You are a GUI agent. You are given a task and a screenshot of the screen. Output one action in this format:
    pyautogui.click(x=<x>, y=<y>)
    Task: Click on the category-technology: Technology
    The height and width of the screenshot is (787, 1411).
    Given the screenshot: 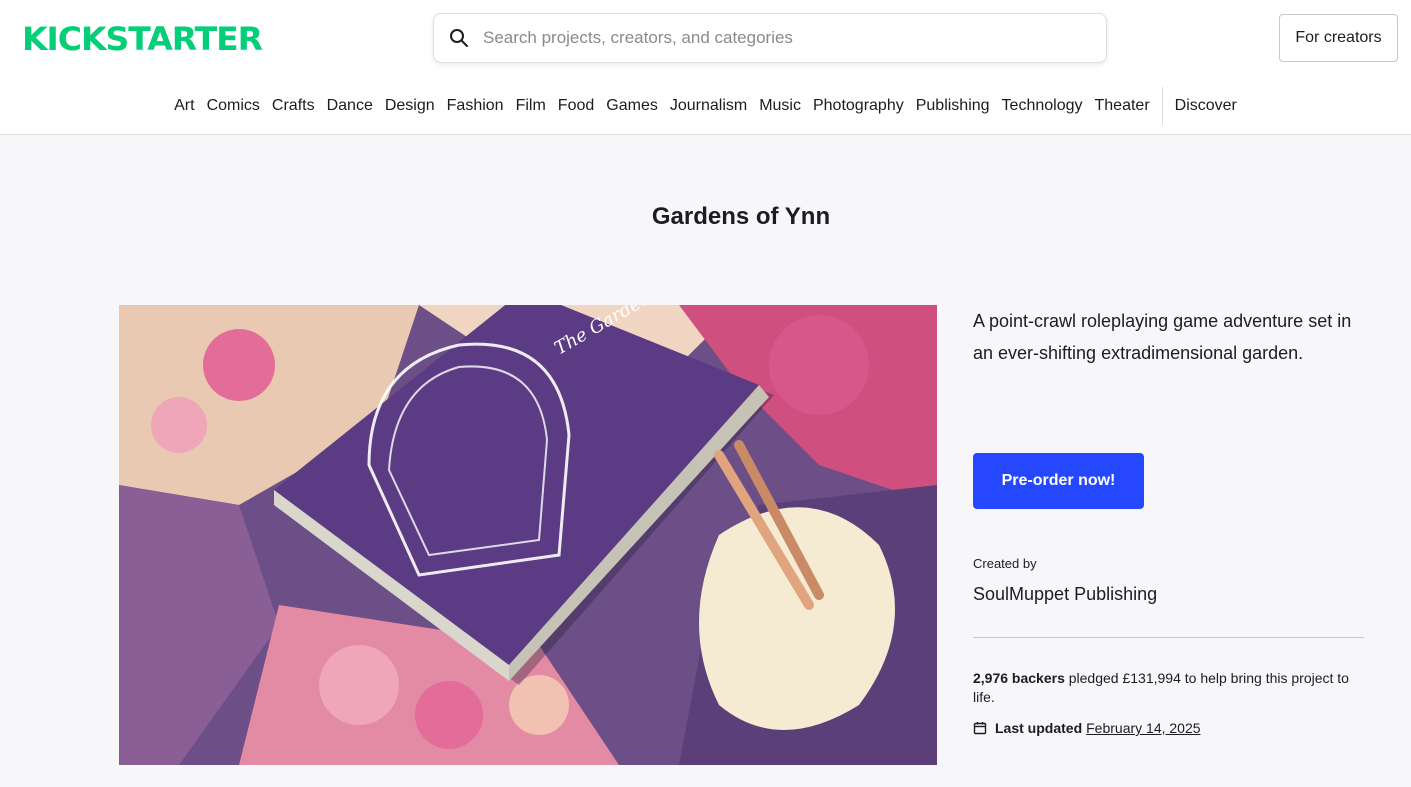 What is the action you would take?
    pyautogui.click(x=1042, y=106)
    